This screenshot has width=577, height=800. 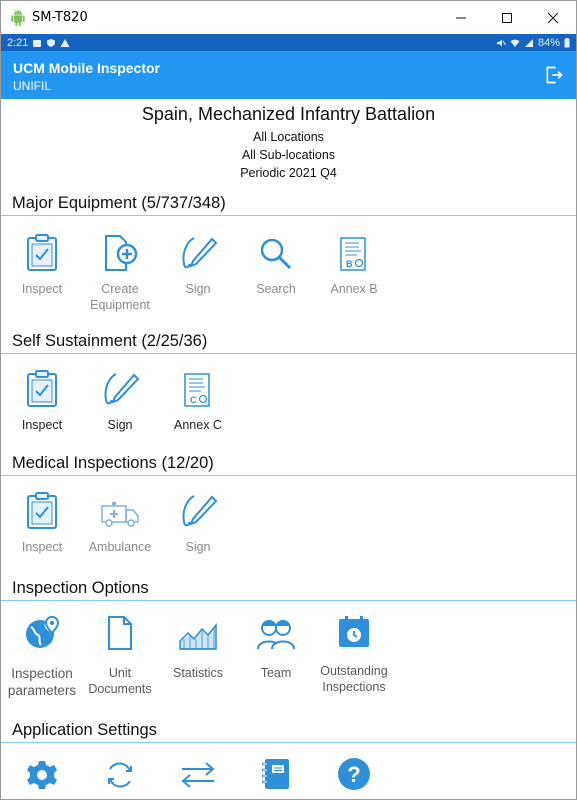 I want to click on tile-label: Outstanding Inspections, so click(x=354, y=679).